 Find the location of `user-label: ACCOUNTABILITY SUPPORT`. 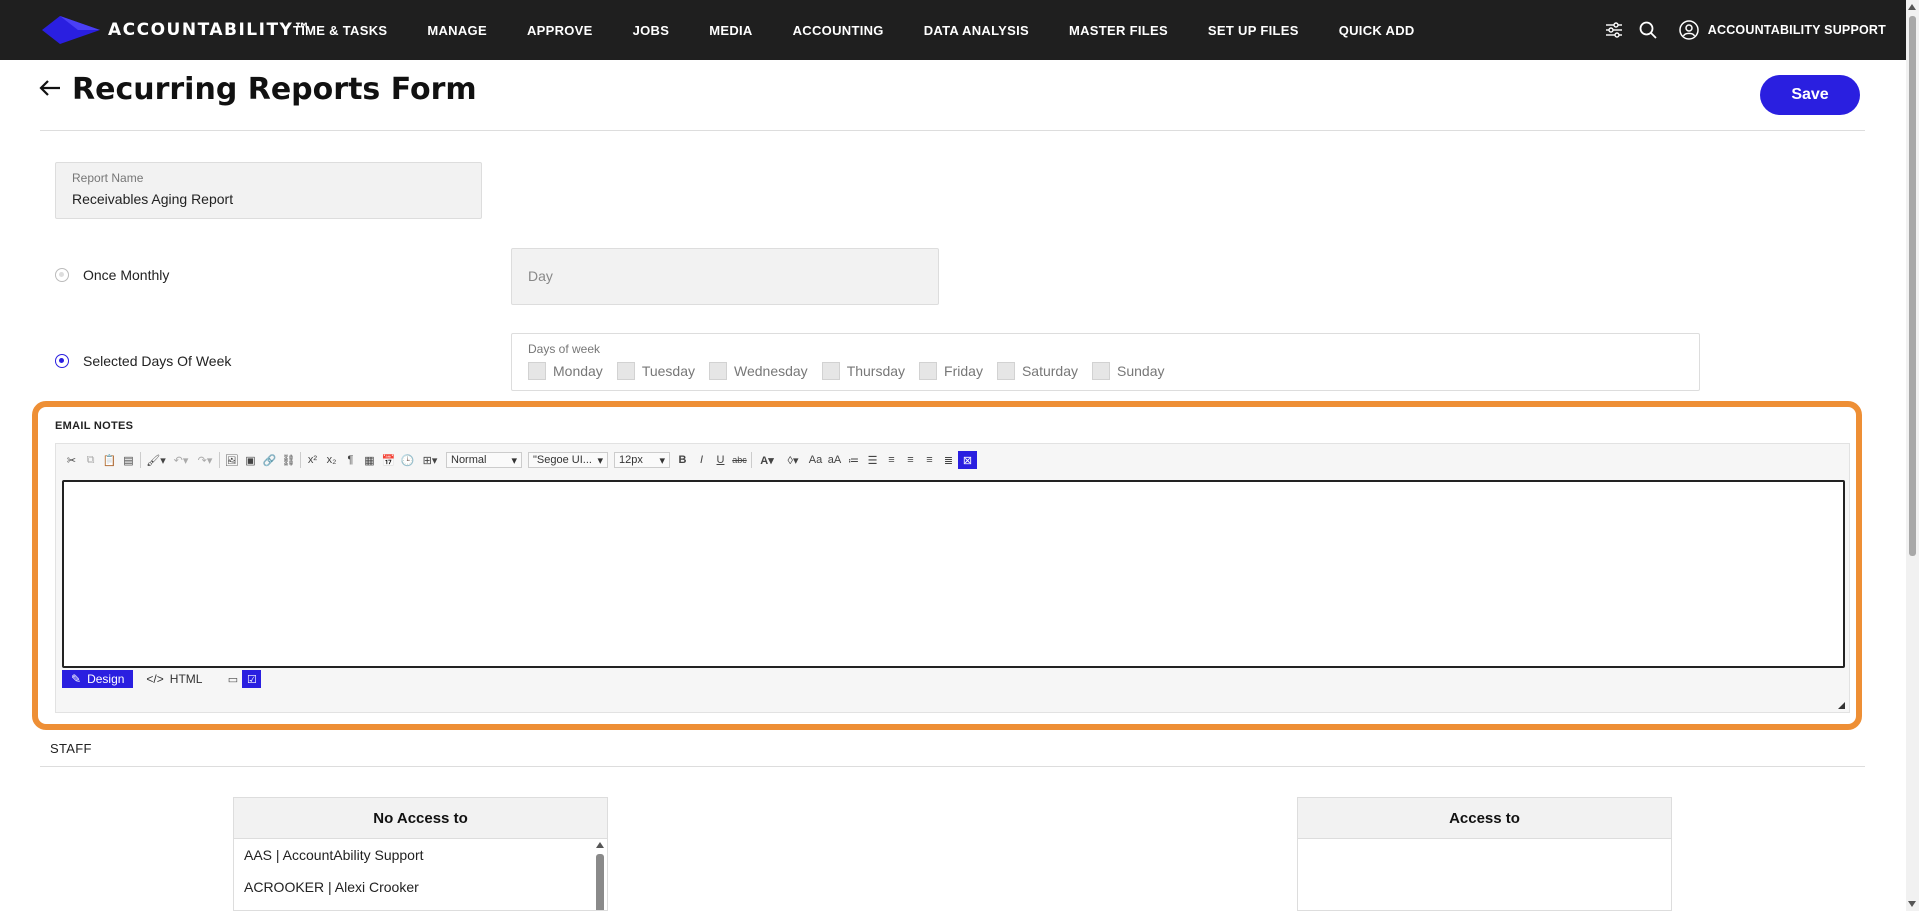

user-label: ACCOUNTABILITY SUPPORT is located at coordinates (1796, 30).